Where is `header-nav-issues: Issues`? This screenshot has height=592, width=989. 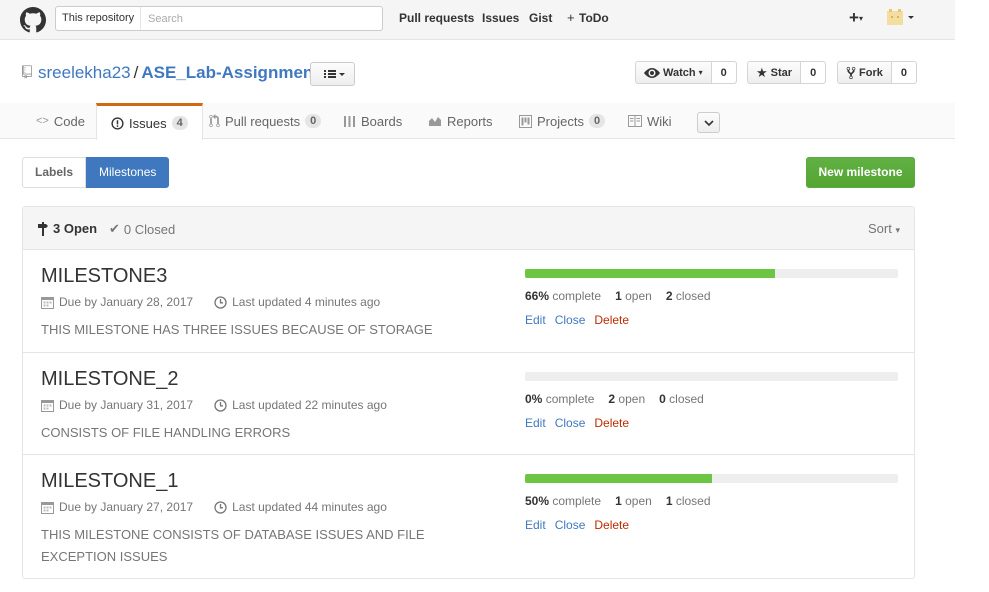
header-nav-issues: Issues is located at coordinates (500, 18).